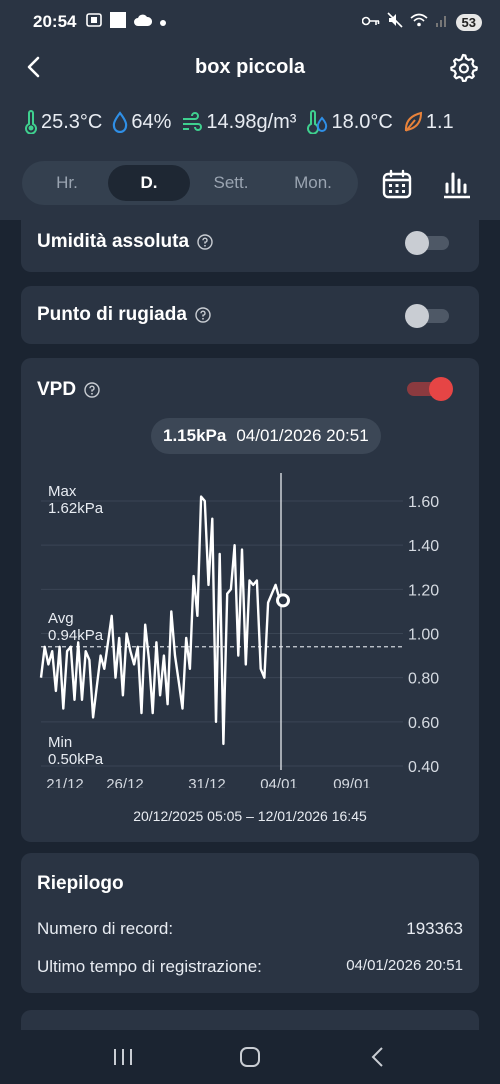 The height and width of the screenshot is (1084, 500). I want to click on avg-label: Avg 0.94kPa, so click(75, 627).